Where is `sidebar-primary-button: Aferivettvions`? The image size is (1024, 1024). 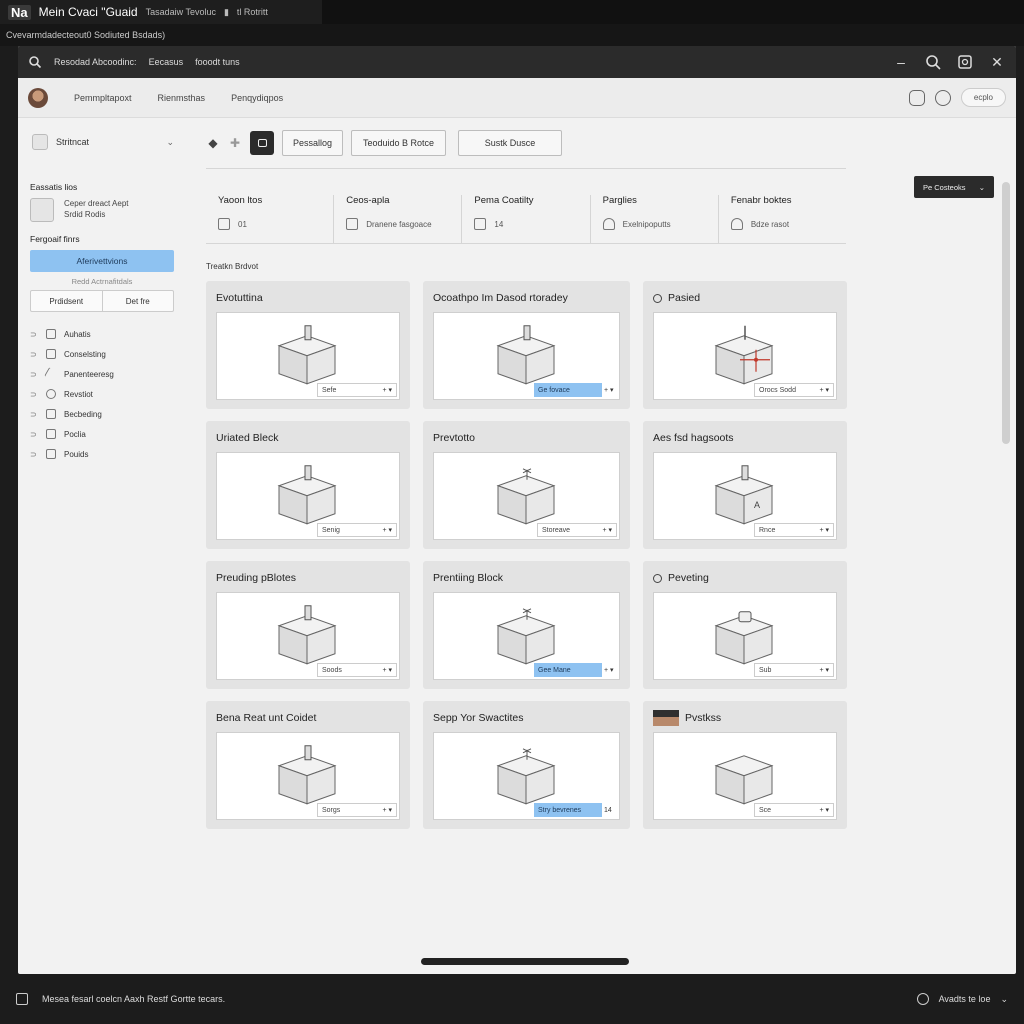
sidebar-primary-button: Aferivettvions is located at coordinates (102, 261).